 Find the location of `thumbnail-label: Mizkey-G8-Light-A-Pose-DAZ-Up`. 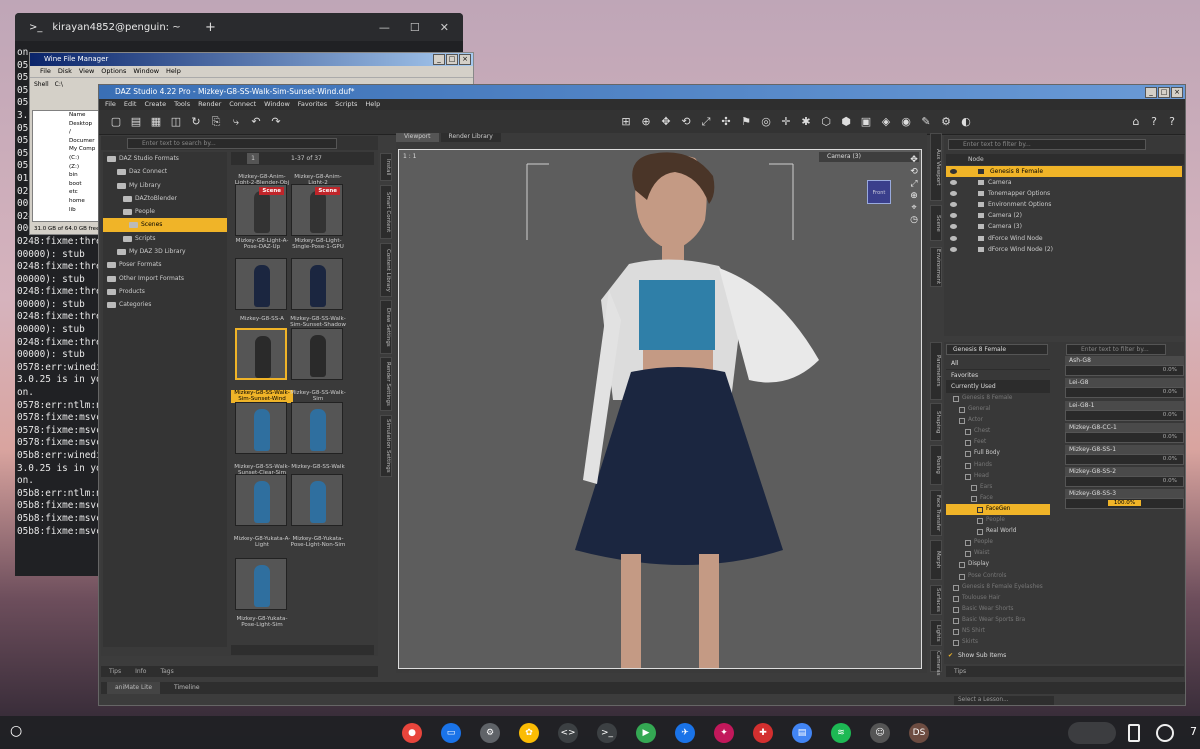

thumbnail-label: Mizkey-G8-Light-A-Pose-DAZ-Up is located at coordinates (262, 244).